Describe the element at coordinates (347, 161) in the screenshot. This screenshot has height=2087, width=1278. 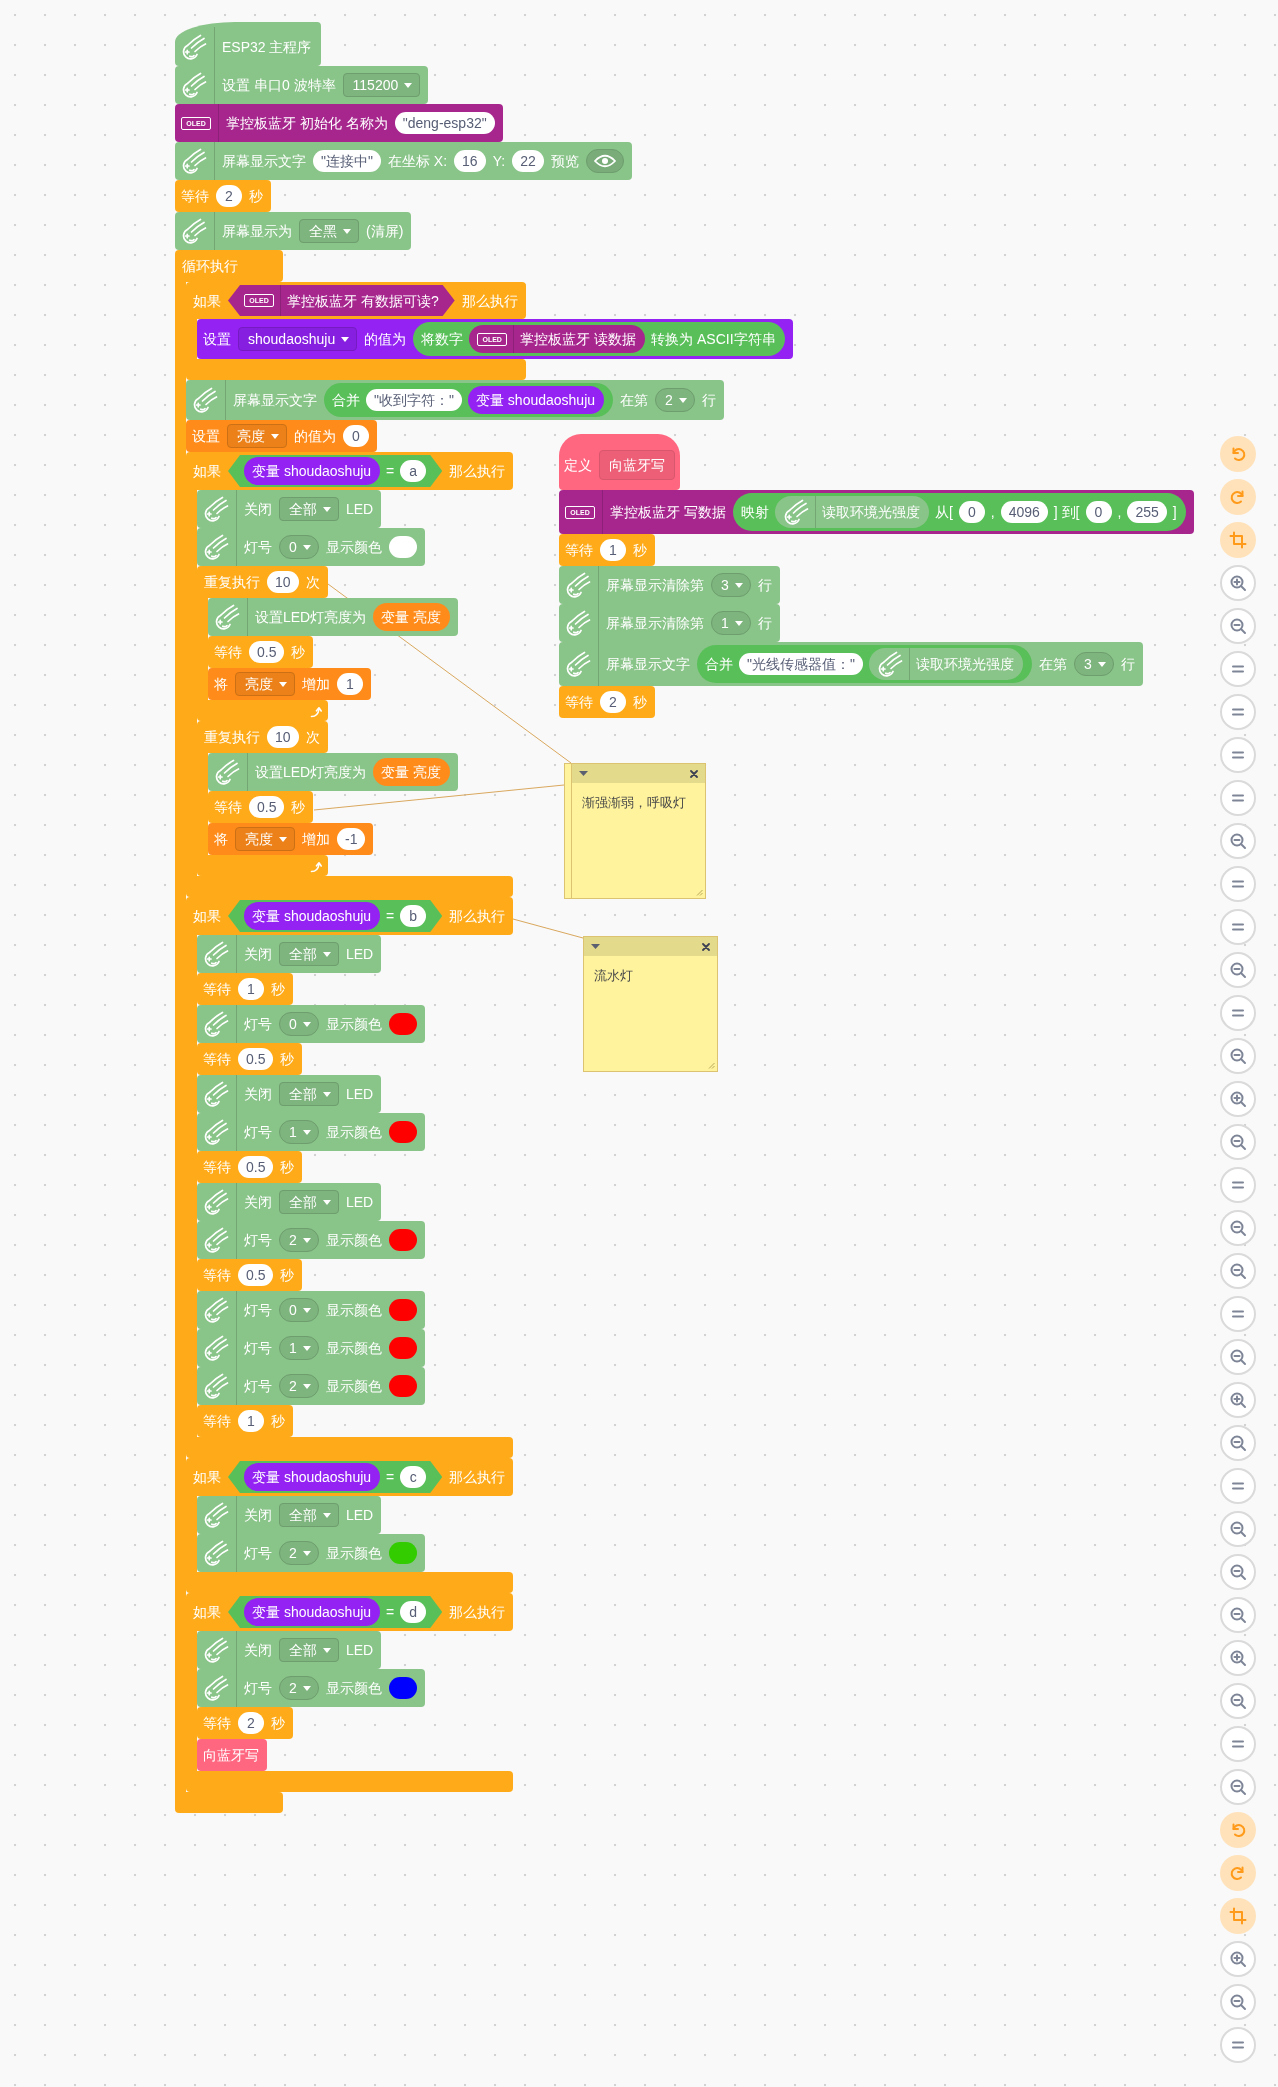
I see `input-field: "连接中"` at that location.